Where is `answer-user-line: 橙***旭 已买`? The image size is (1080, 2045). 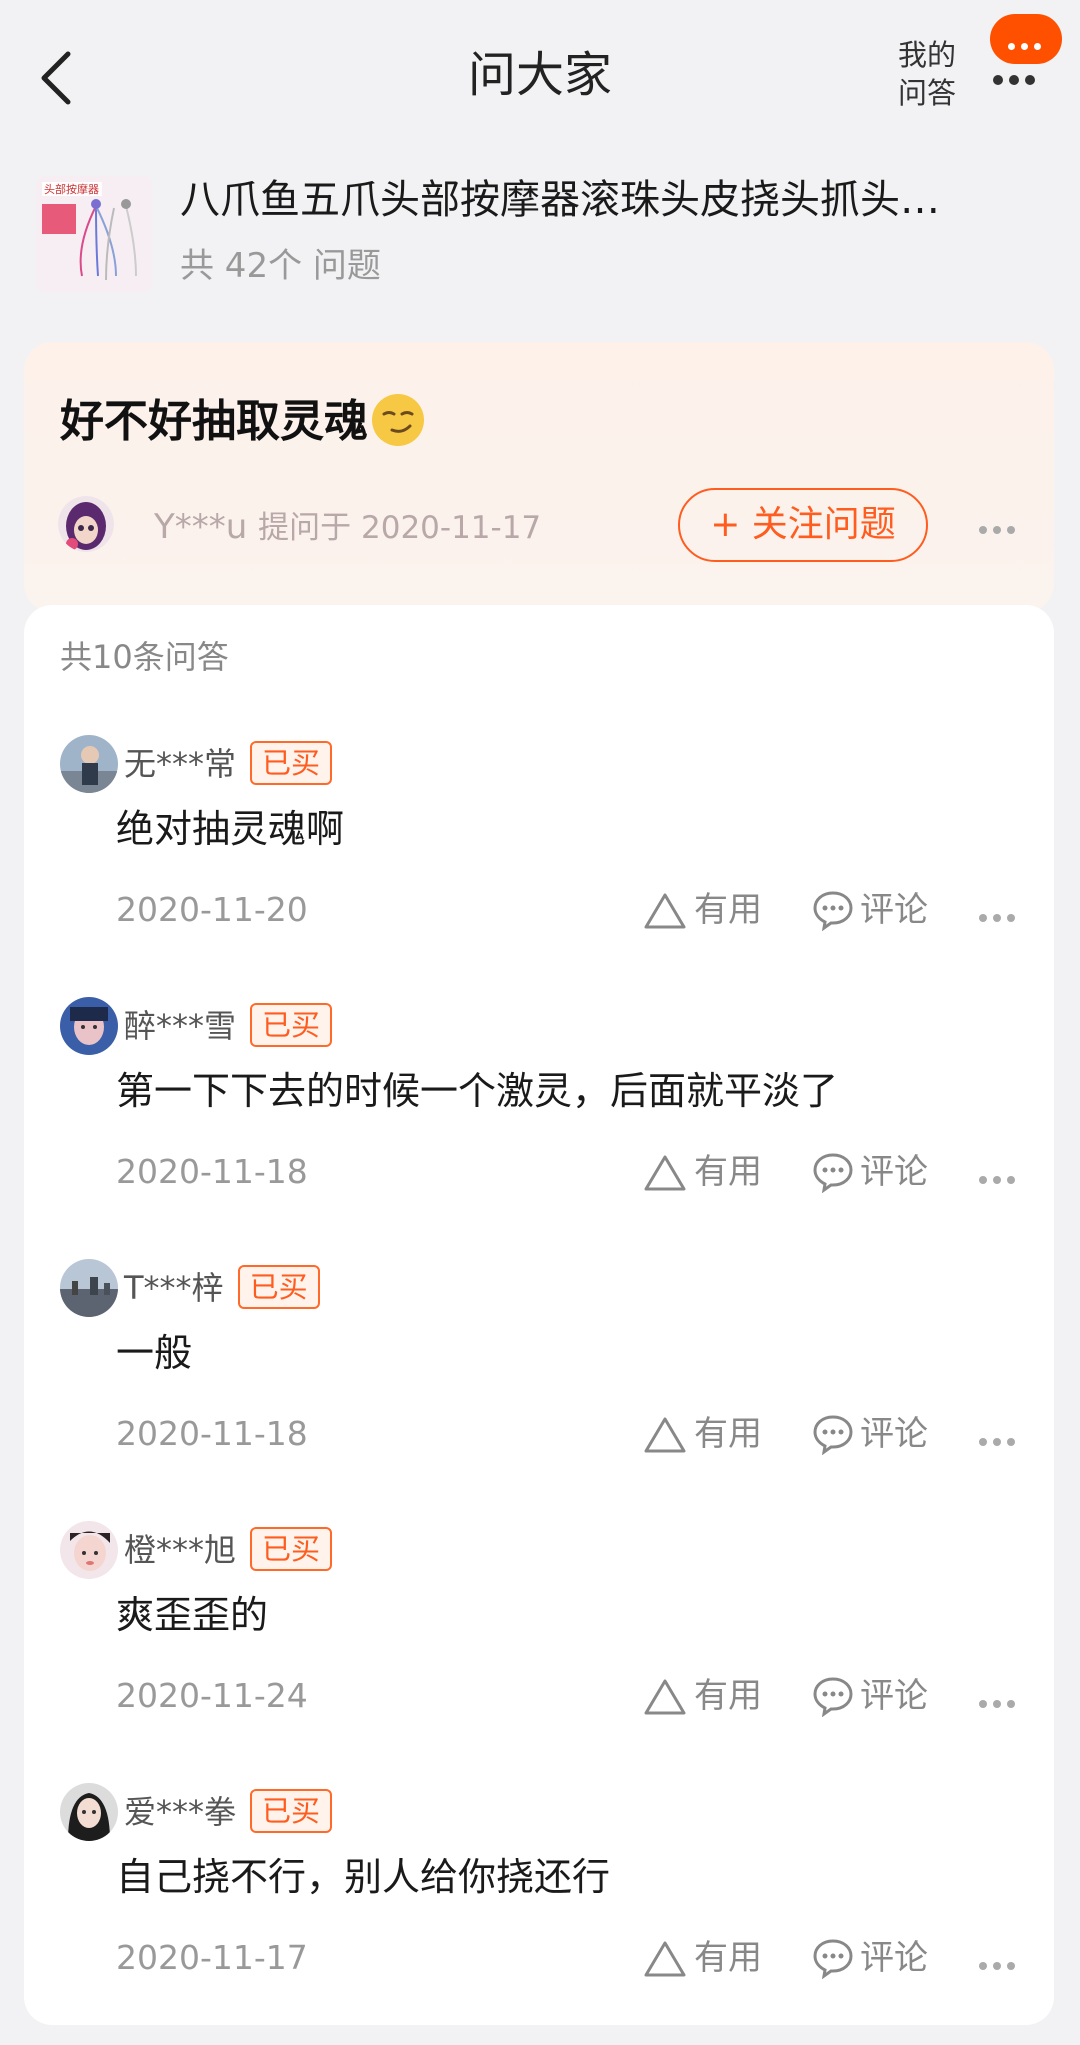 answer-user-line: 橙***旭 已买 is located at coordinates (228, 1550).